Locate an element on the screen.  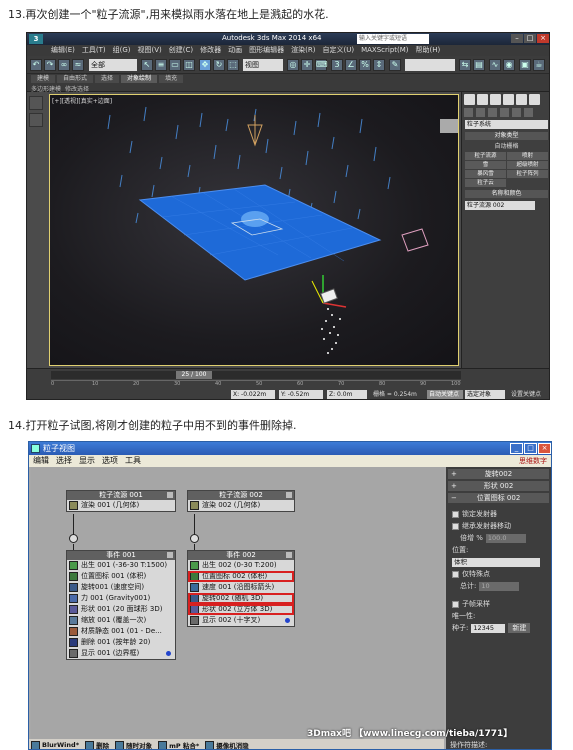
pf-source-button: 粒子流源 is located at coordinates (485, 156).